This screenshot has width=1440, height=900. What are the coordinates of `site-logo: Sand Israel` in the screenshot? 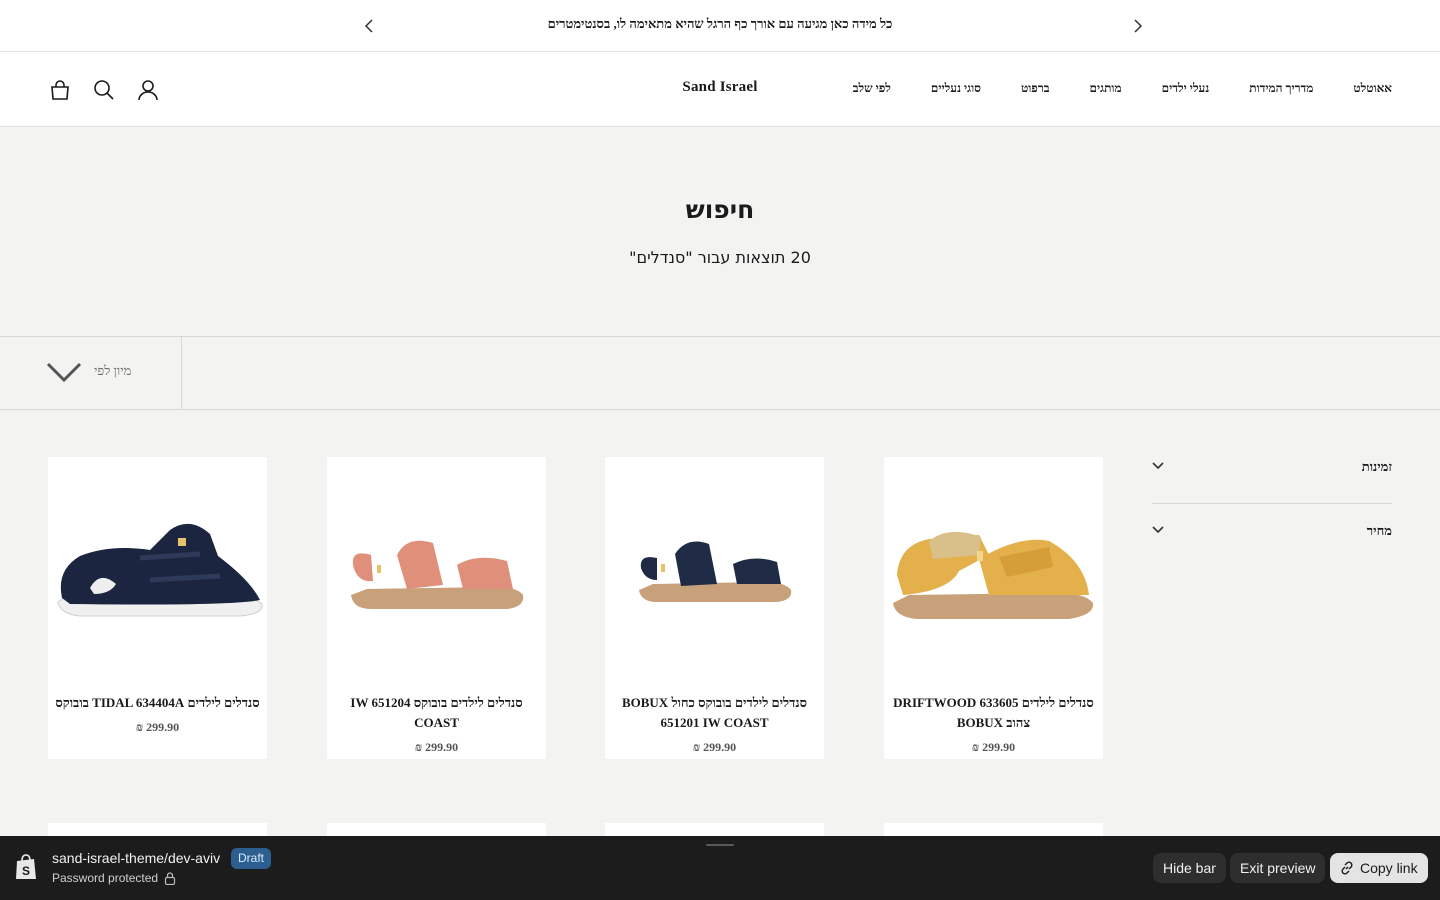 It's located at (720, 87).